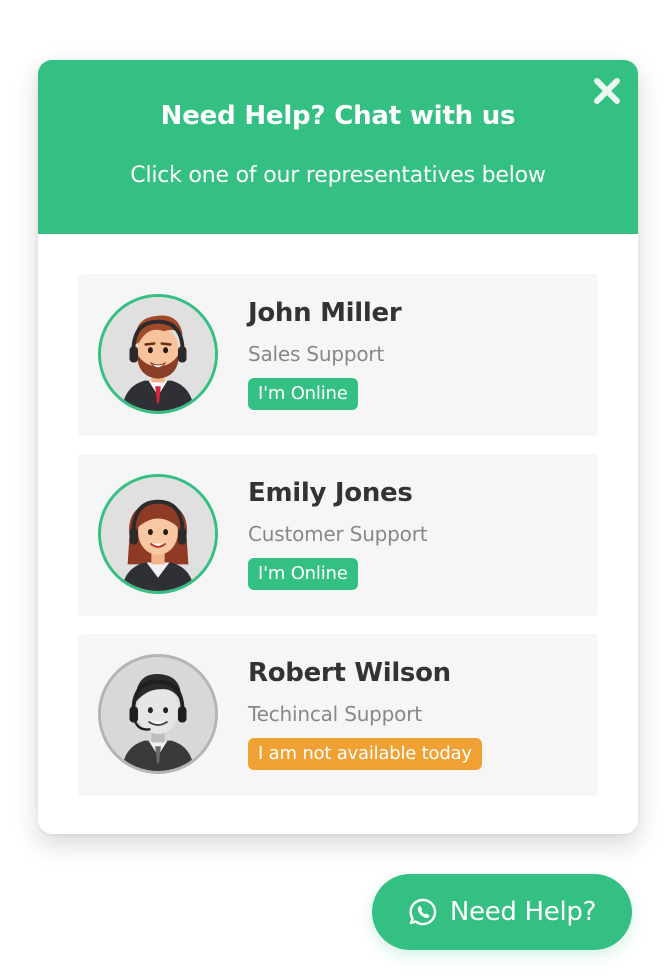 Image resolution: width=672 pixels, height=978 pixels. I want to click on agent-role: Customer Support, so click(338, 534).